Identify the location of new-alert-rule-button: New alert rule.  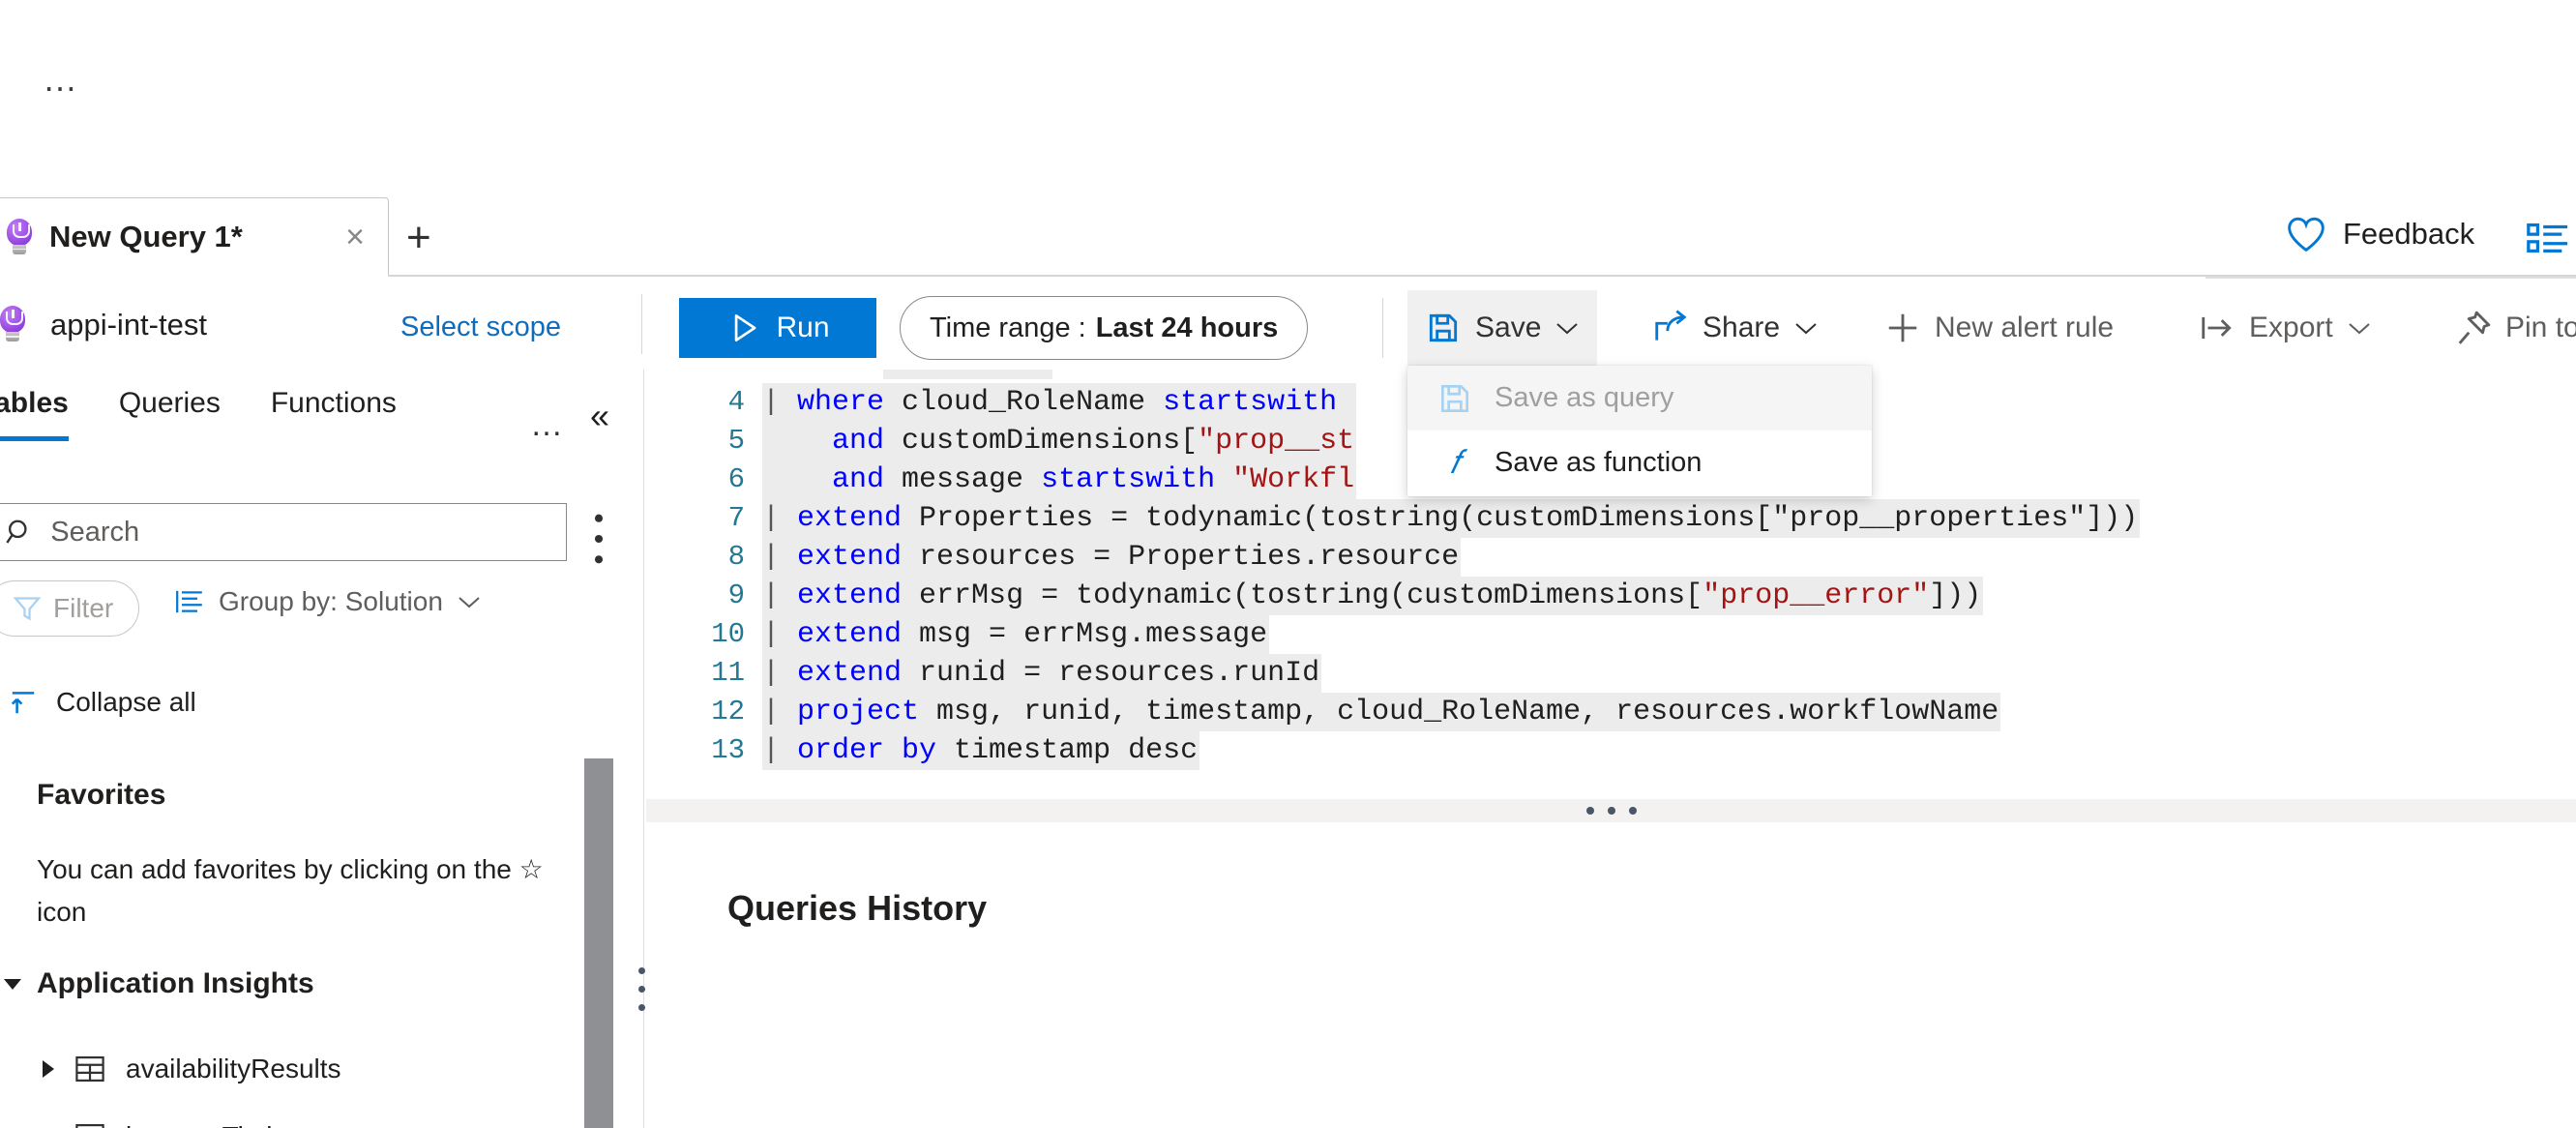
(1999, 328).